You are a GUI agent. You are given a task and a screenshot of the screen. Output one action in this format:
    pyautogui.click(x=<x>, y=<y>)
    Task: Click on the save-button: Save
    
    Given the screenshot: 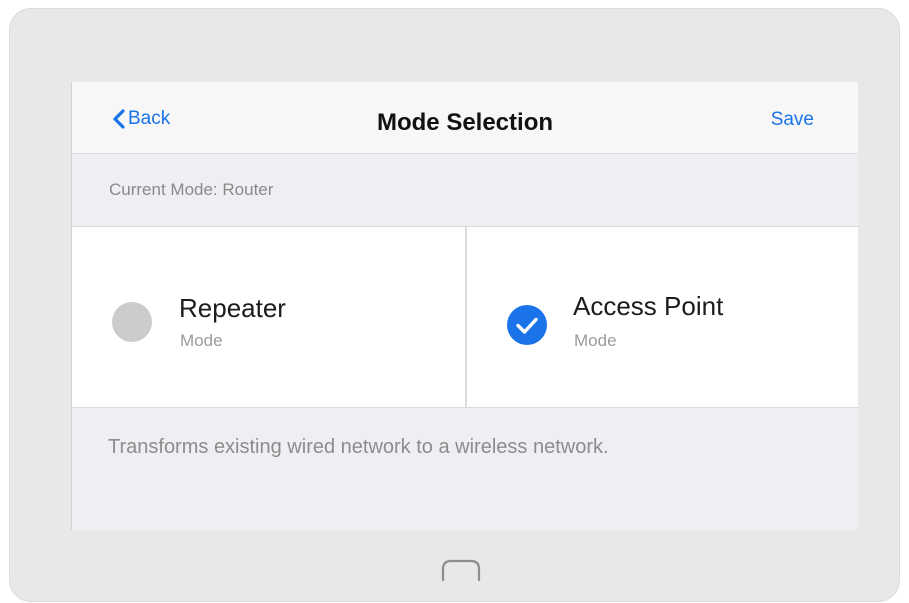 What is the action you would take?
    pyautogui.click(x=792, y=120)
    